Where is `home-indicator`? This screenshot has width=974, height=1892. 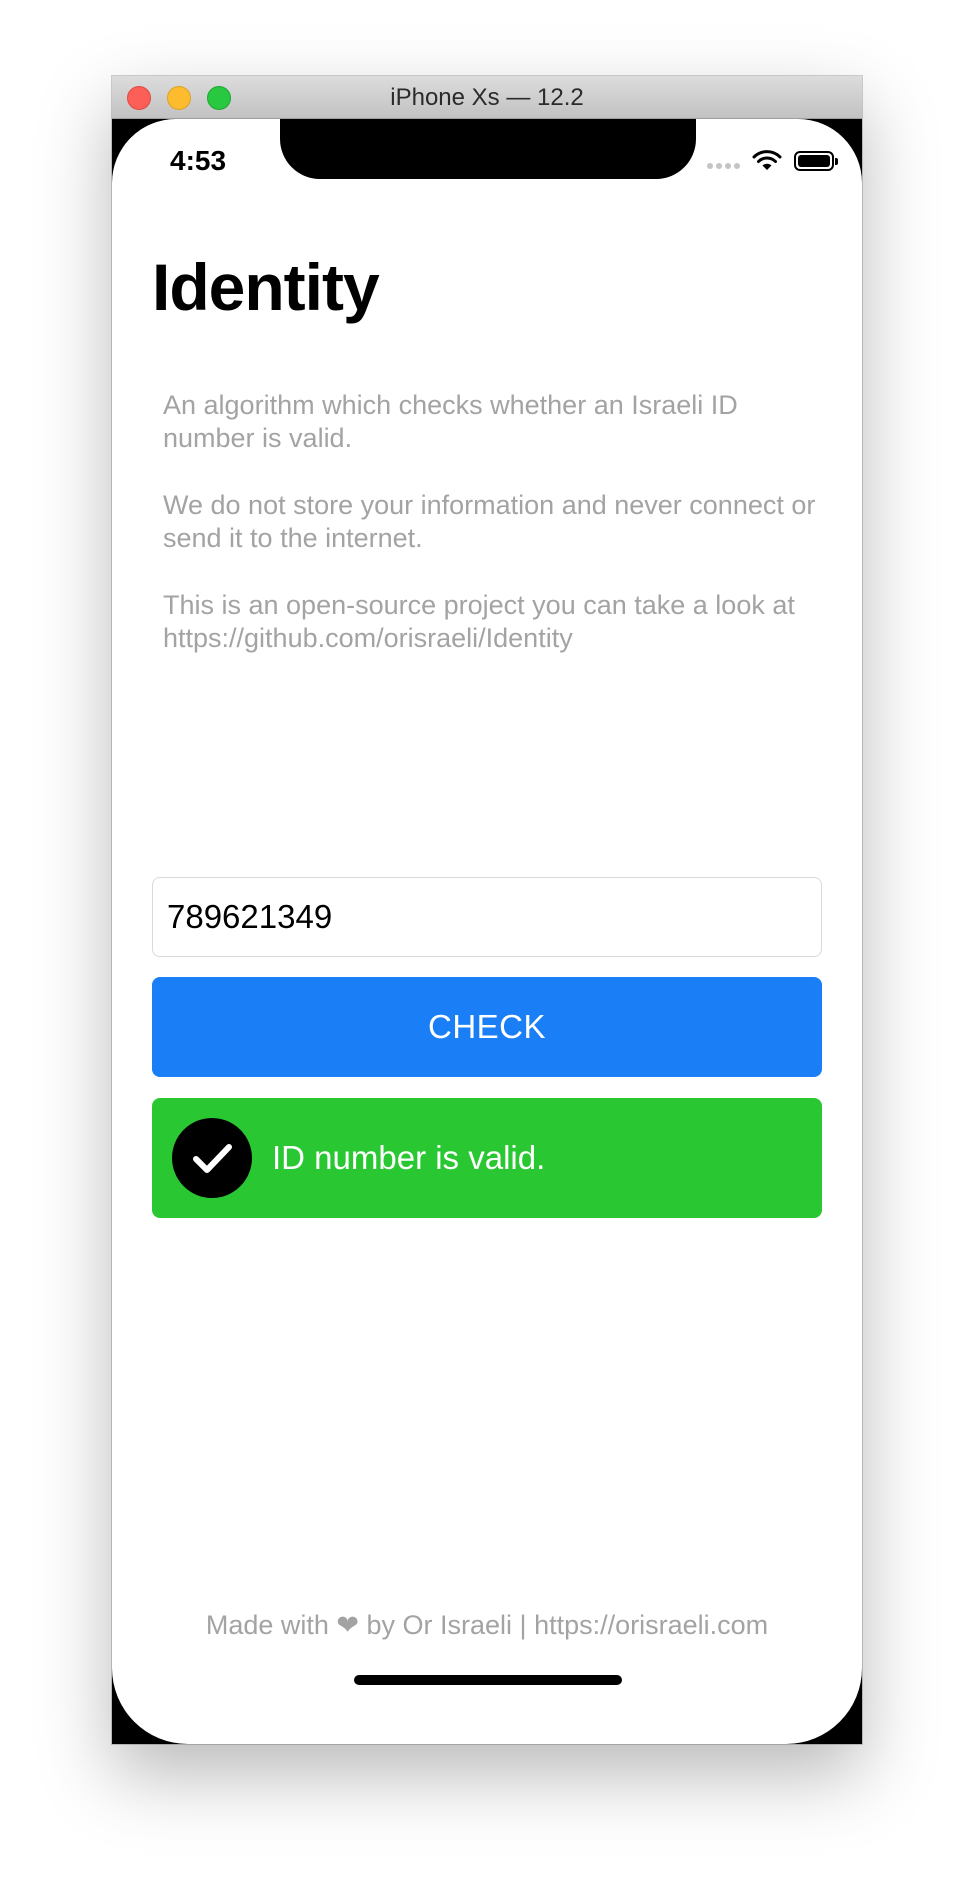 home-indicator is located at coordinates (488, 1680).